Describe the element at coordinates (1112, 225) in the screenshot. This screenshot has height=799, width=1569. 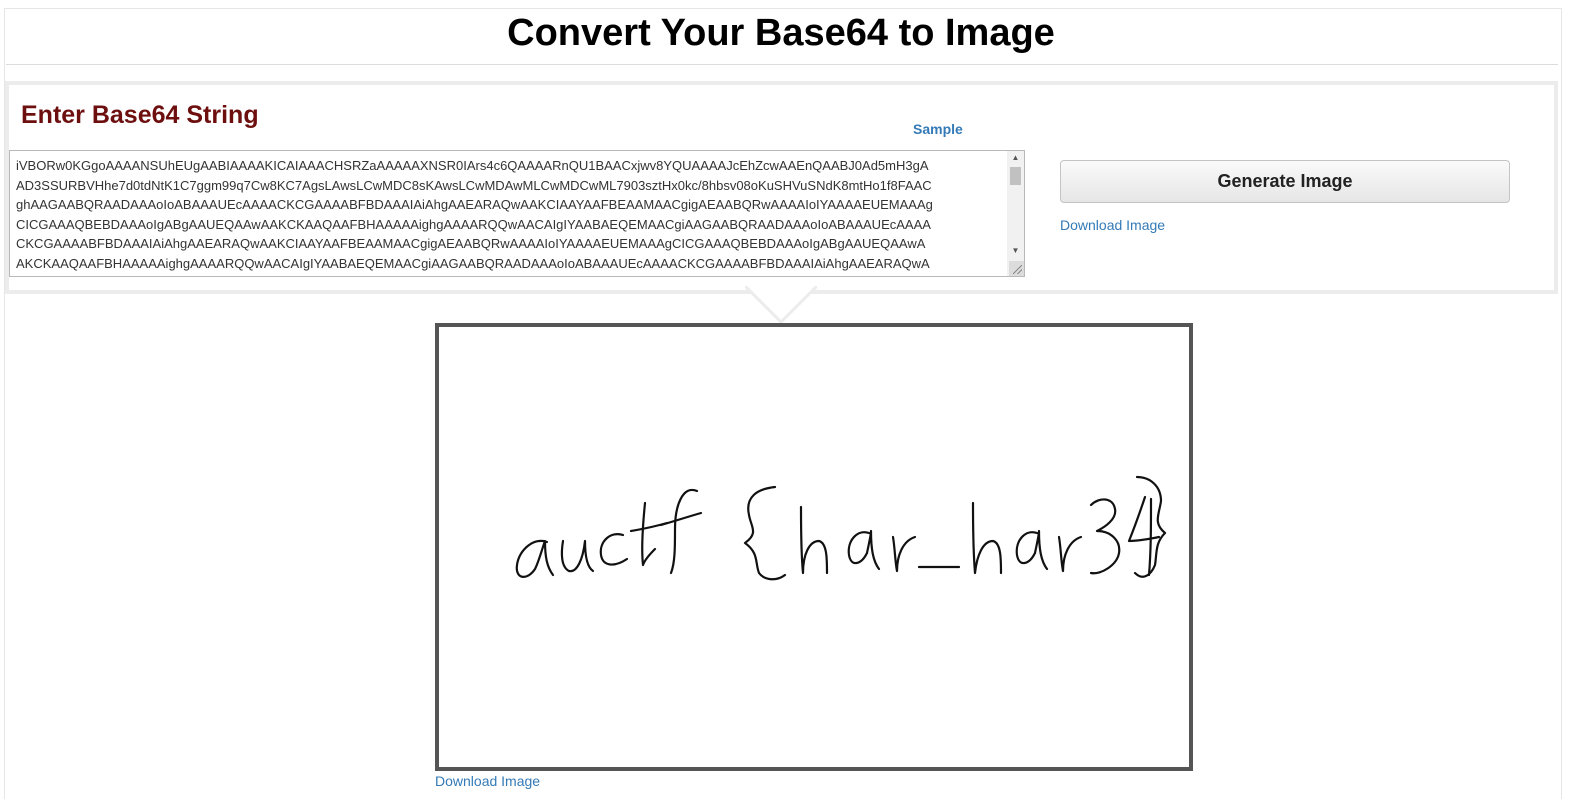
I see `download-image-link-top: Download Image` at that location.